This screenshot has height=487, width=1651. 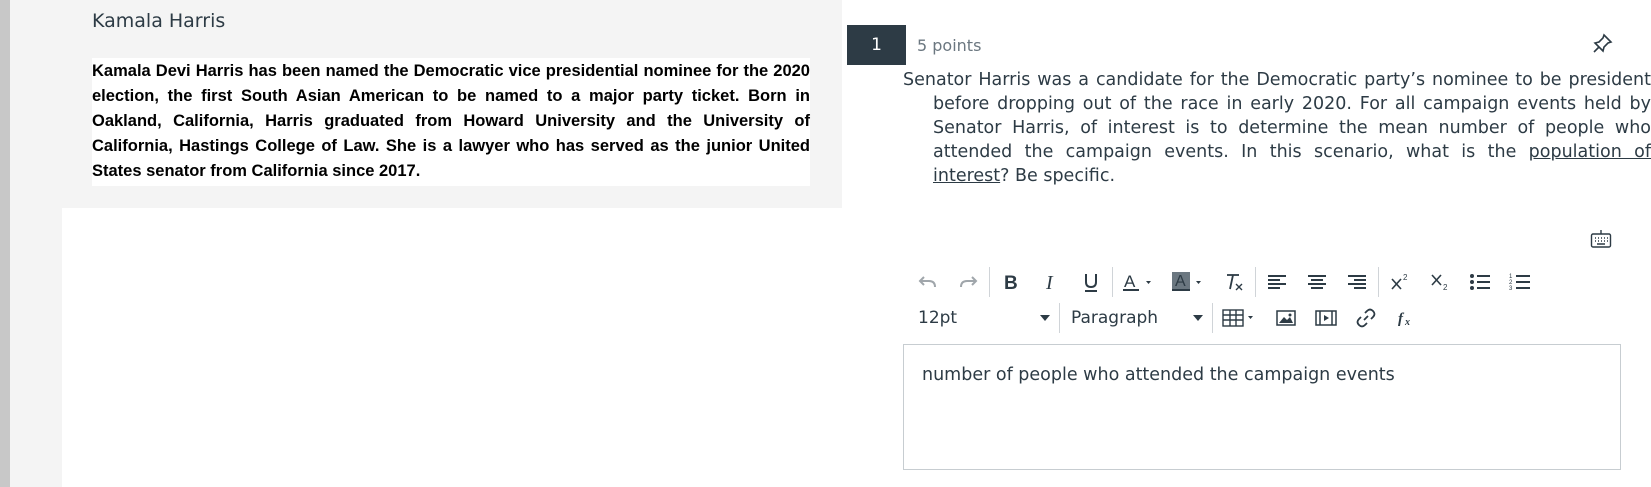 I want to click on italic-icon: I, so click(x=1051, y=282).